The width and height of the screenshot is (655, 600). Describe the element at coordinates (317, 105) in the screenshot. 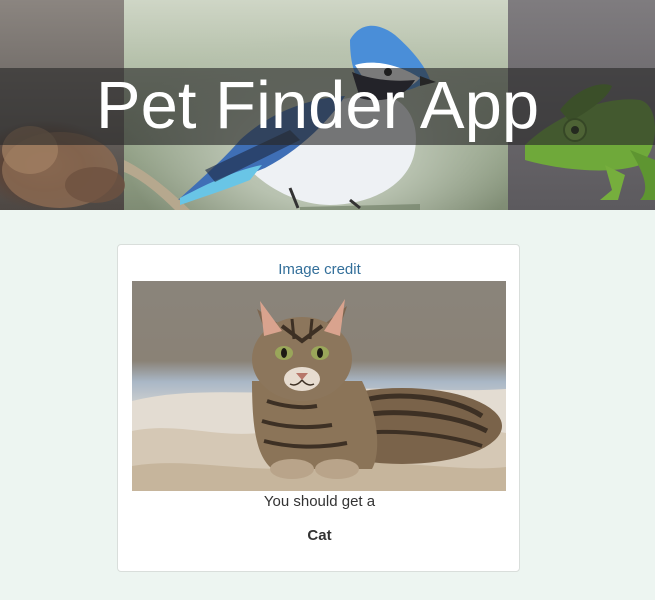

I see `app-title: Pet Finder App` at that location.